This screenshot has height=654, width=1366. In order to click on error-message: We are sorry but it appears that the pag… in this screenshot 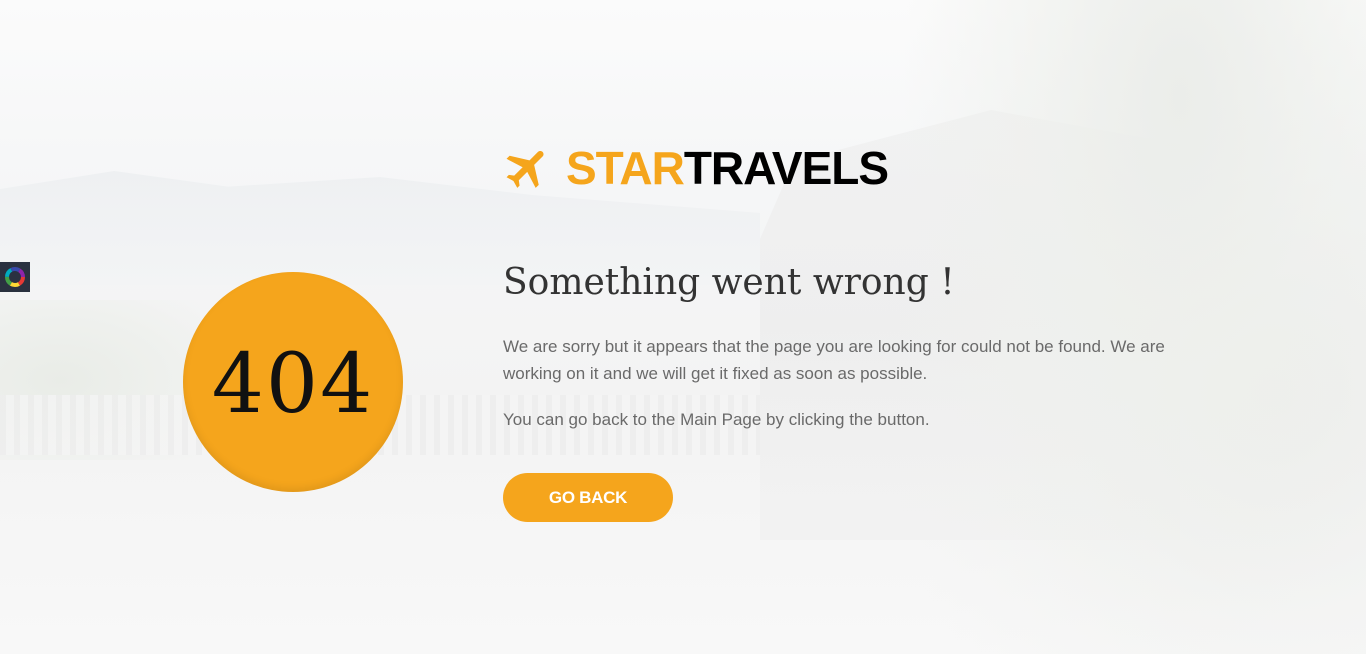, I will do `click(834, 360)`.